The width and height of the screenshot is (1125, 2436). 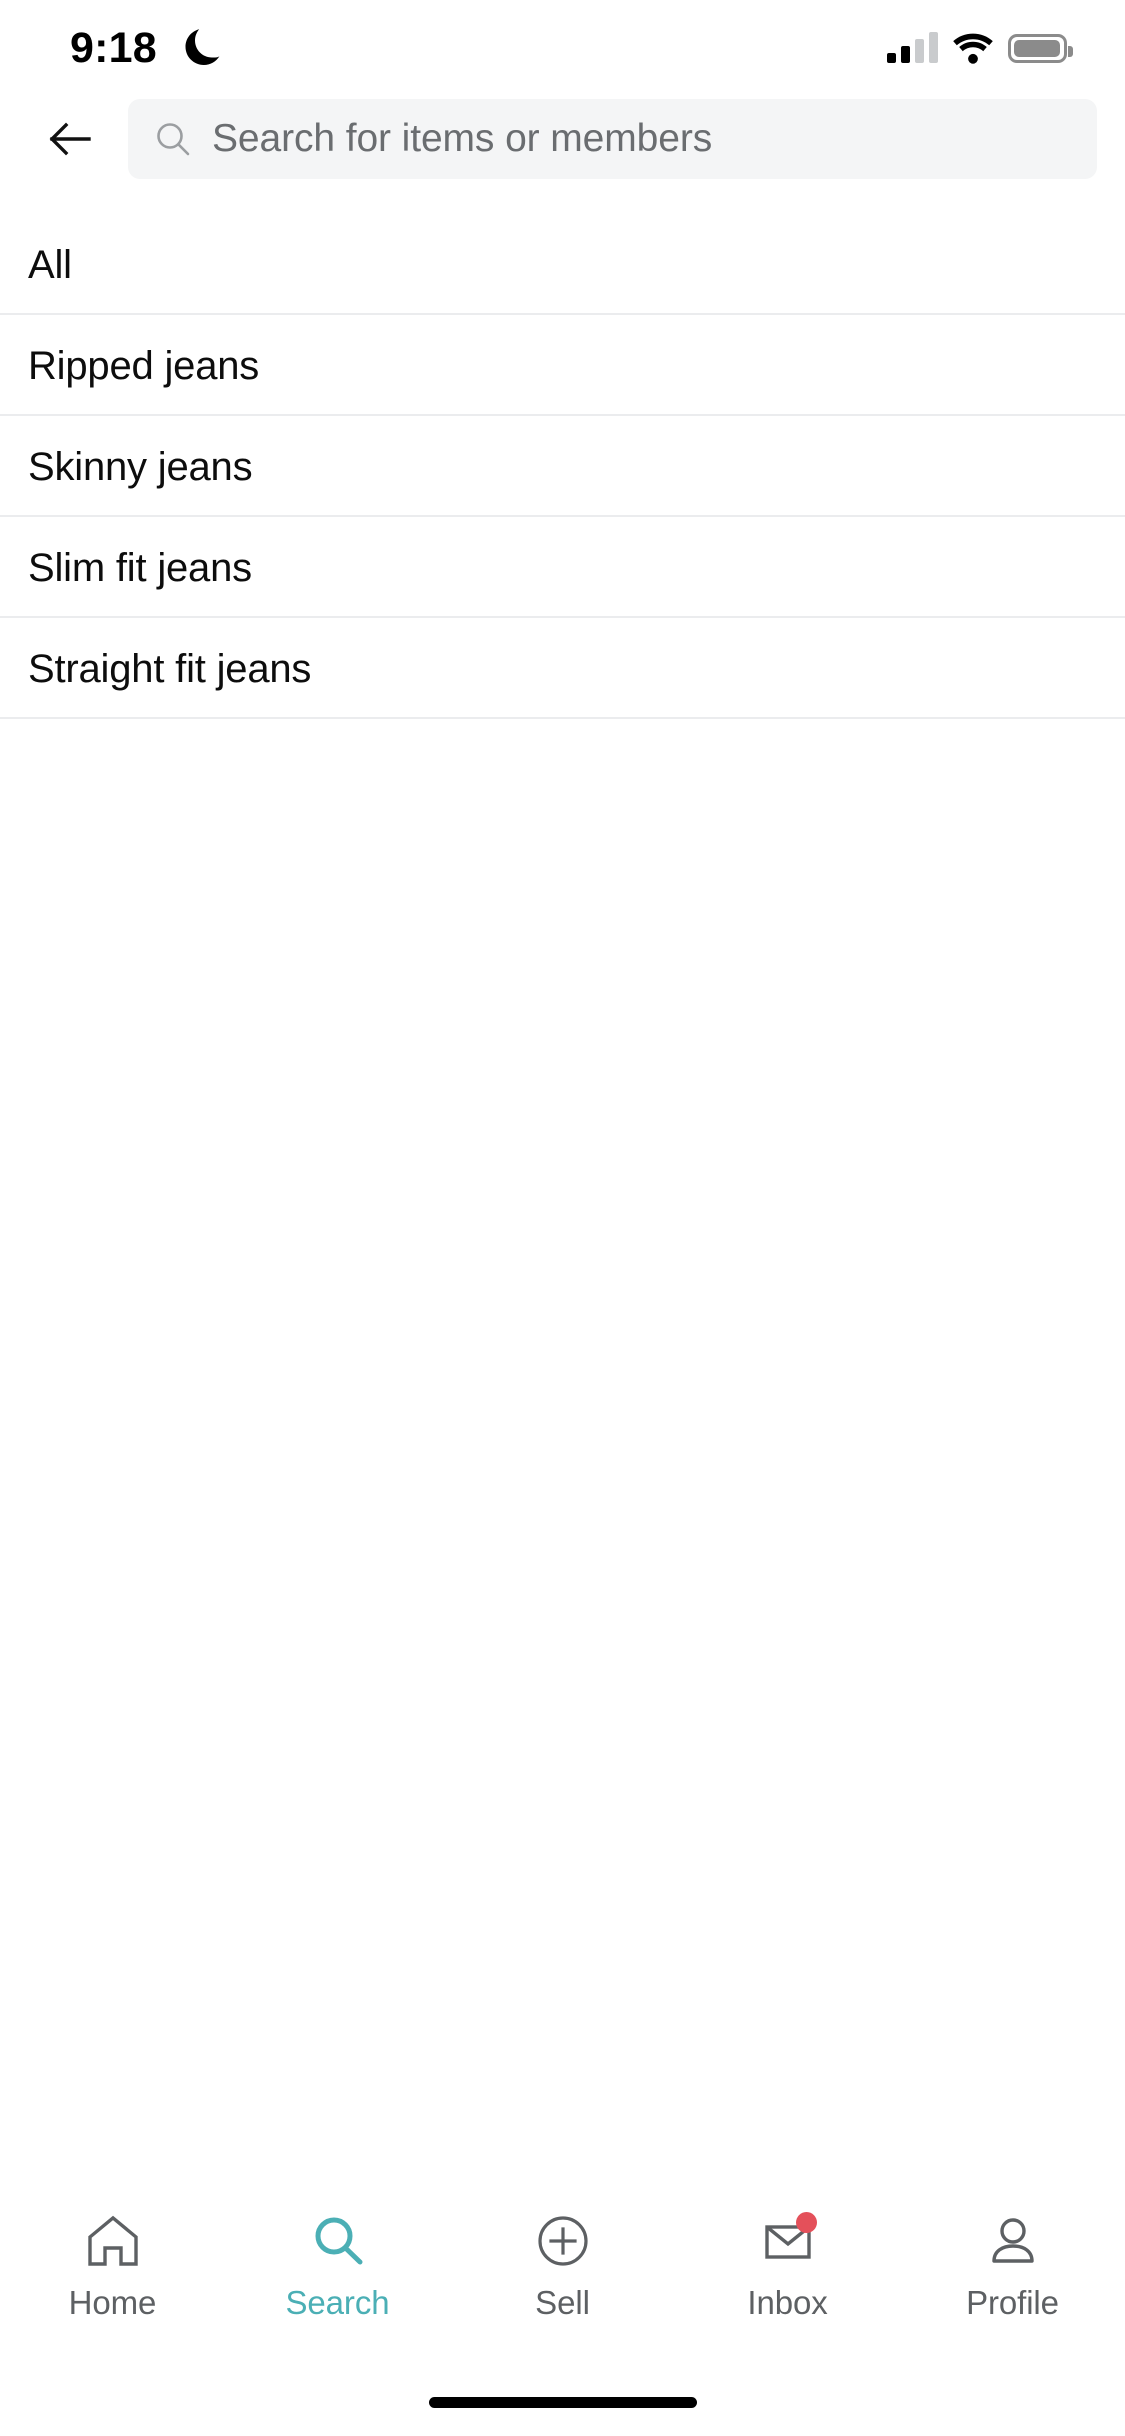 I want to click on inbox-notification-badge, so click(x=806, y=2222).